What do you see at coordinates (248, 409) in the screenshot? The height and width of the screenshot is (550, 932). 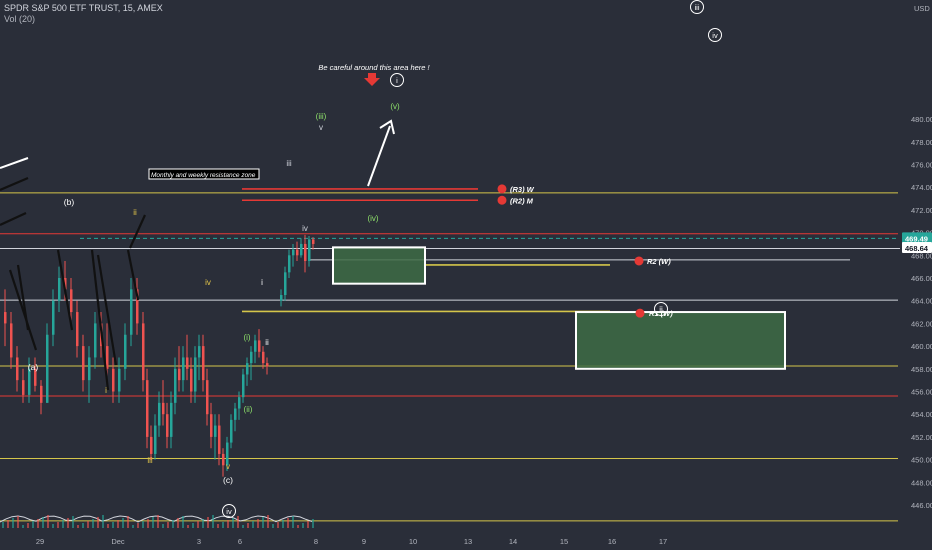 I see `wave-label-green-ii: (ii)` at bounding box center [248, 409].